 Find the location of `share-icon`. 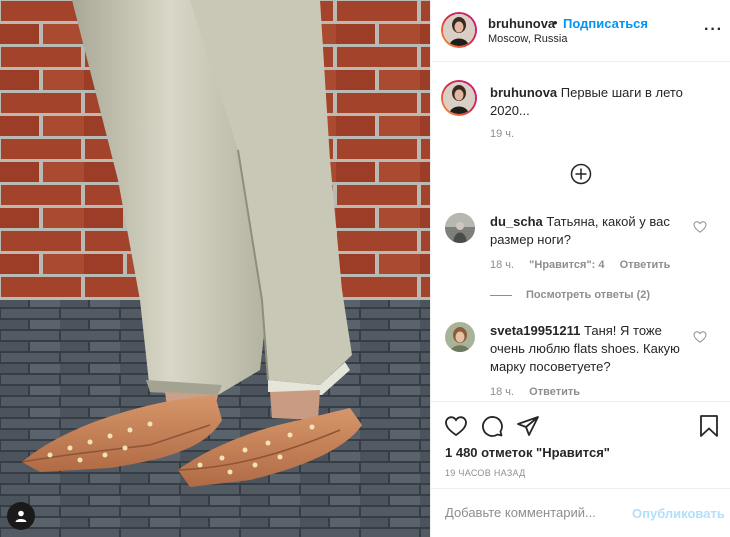

share-icon is located at coordinates (528, 426).